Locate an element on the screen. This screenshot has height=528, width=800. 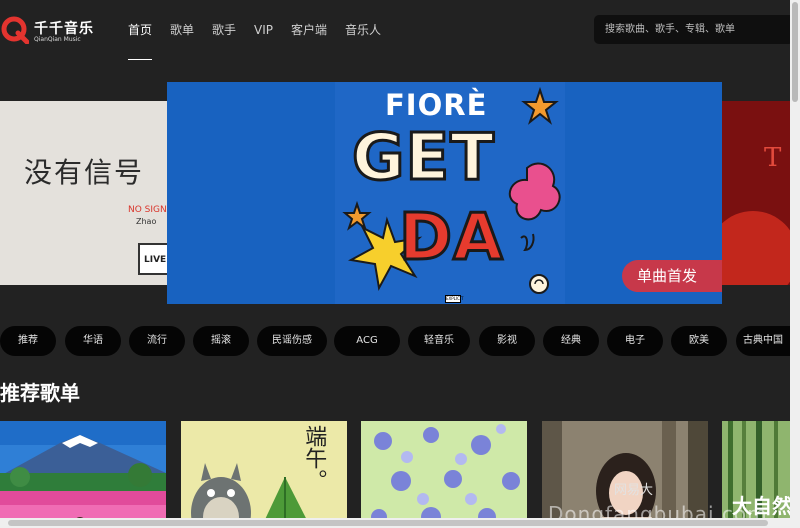
nav-item-label: 音乐人 is located at coordinates (363, 30).